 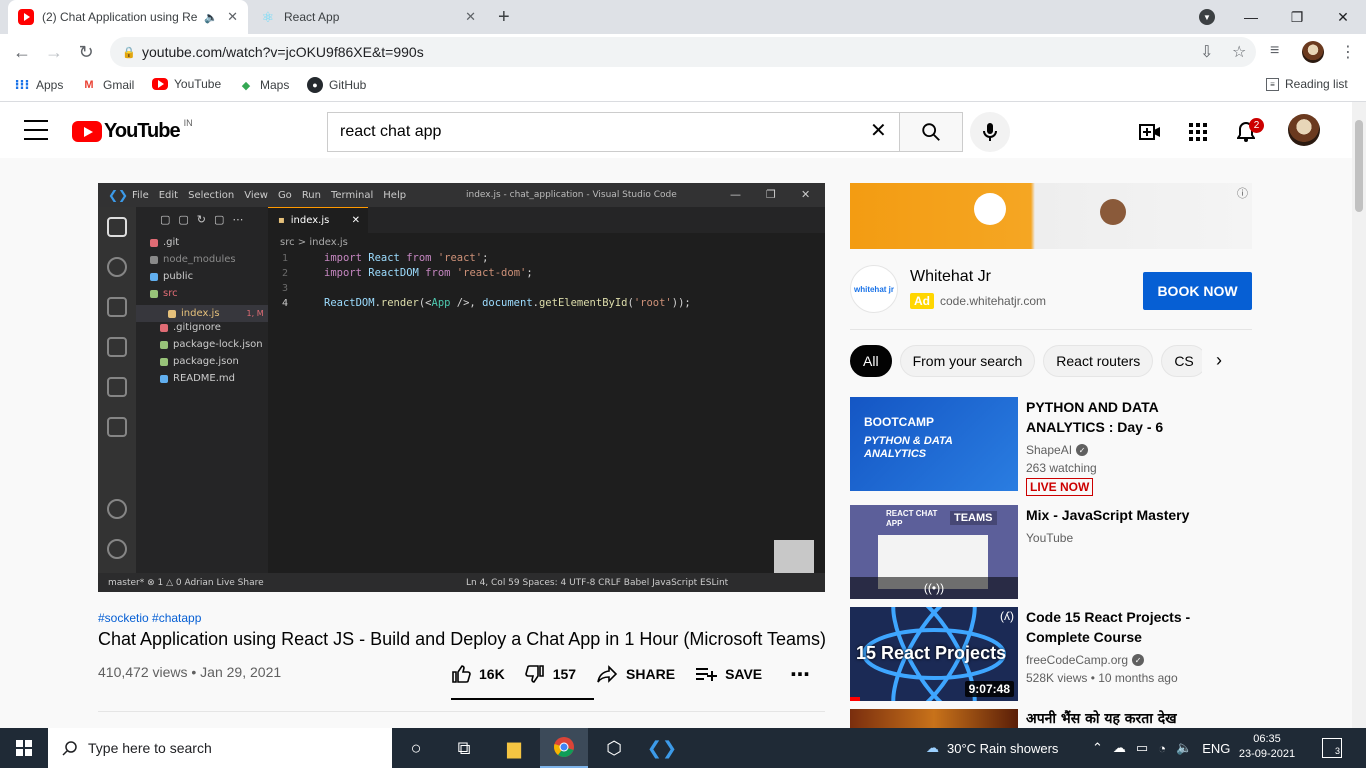 I want to click on recommendation-item: अपनी भैंस को यह करता देख, so click(x=1051, y=718).